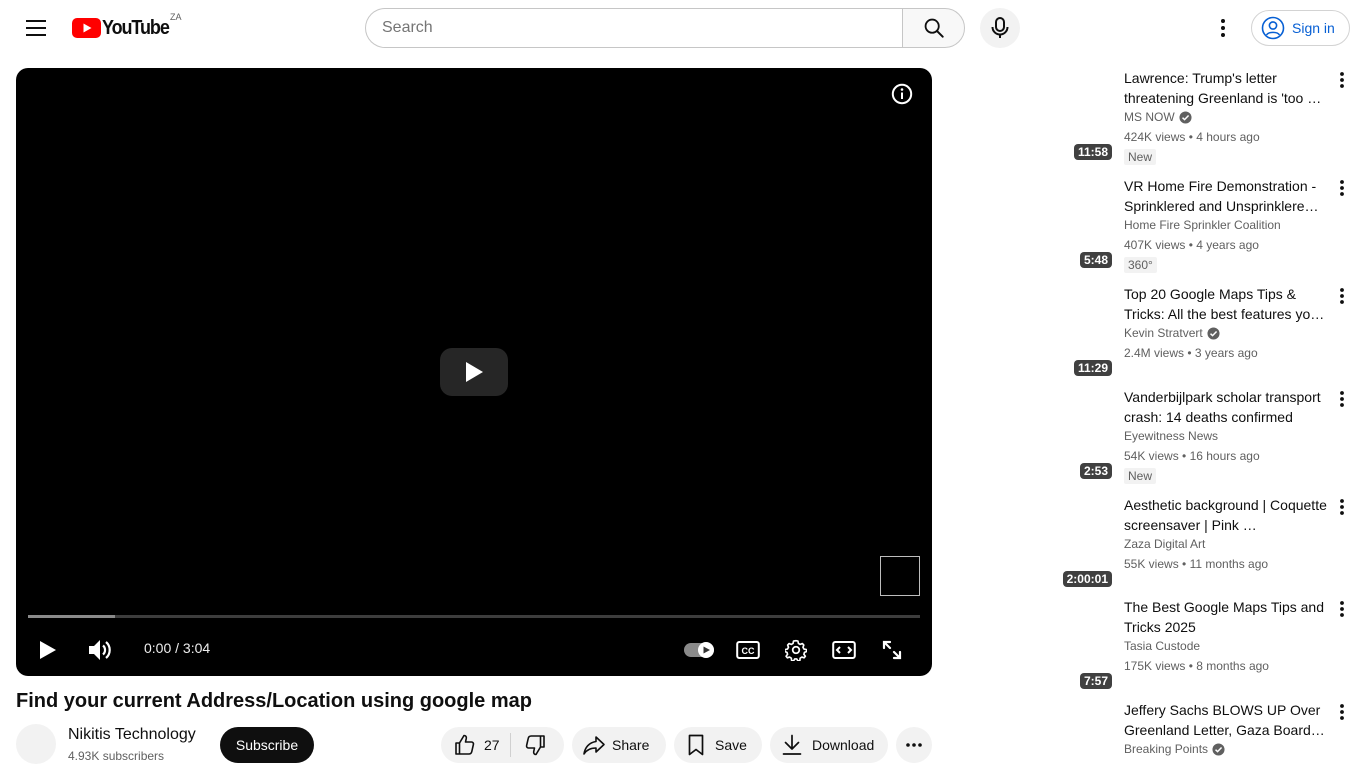 The height and width of the screenshot is (768, 1366). Describe the element at coordinates (892, 650) in the screenshot. I see `fullscreen-button` at that location.